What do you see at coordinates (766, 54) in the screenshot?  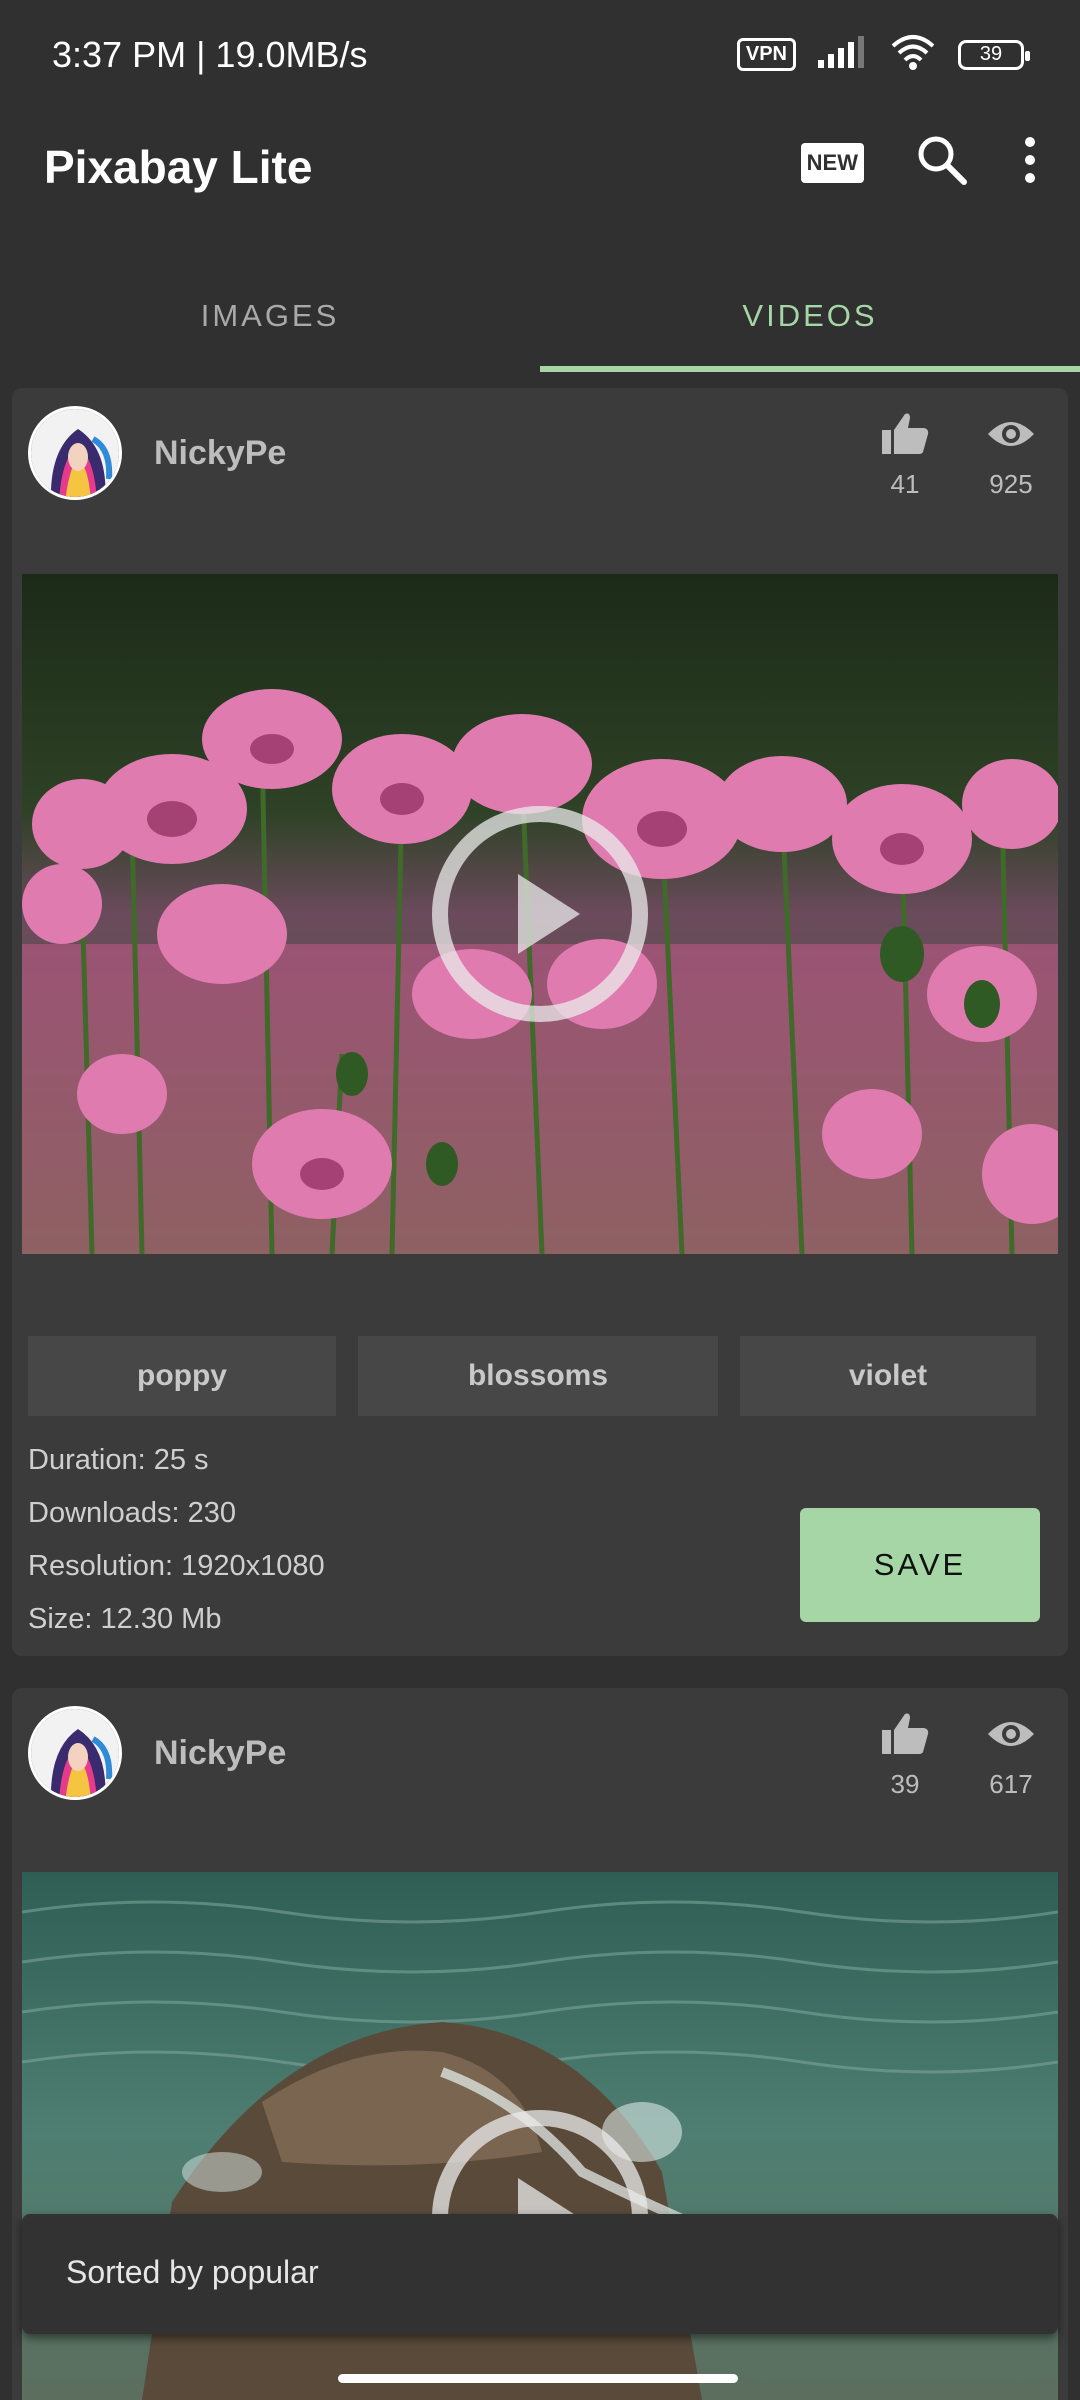 I see `vpn-icon: VPN` at bounding box center [766, 54].